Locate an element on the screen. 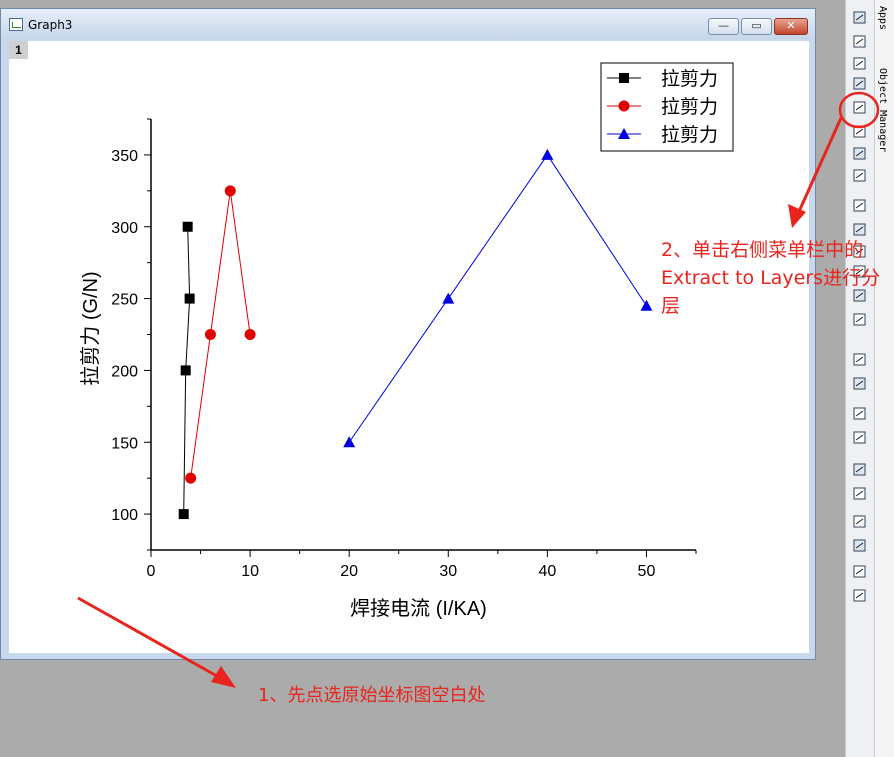  front-icon is located at coordinates (860, 522).